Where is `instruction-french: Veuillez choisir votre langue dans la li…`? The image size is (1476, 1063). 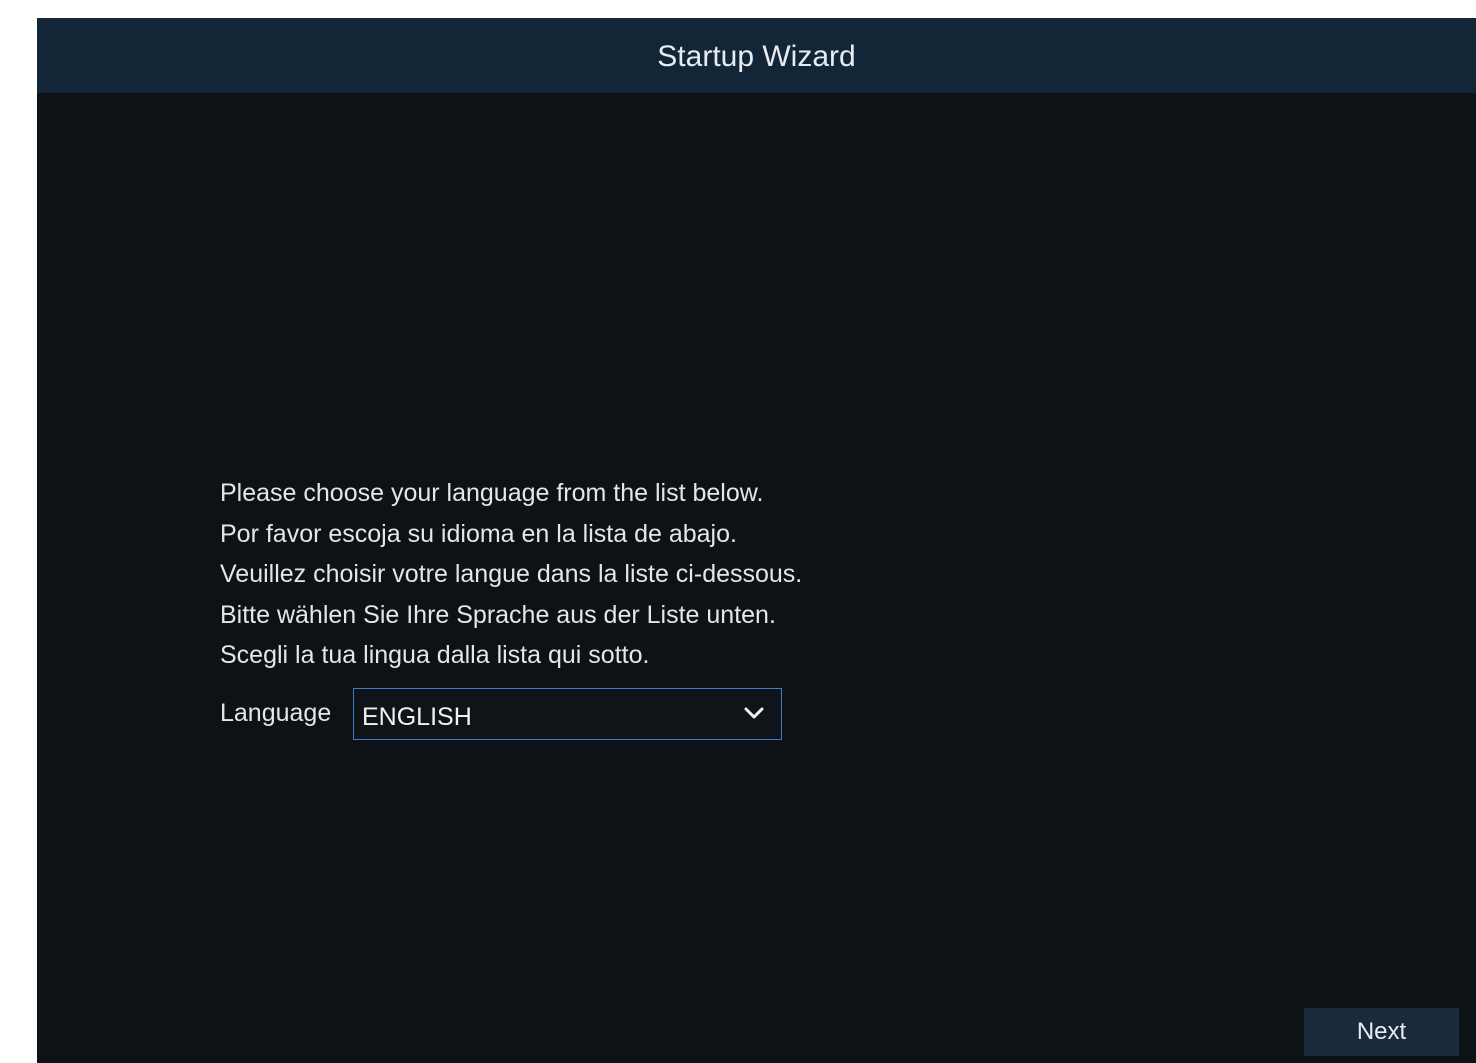
instruction-french: Veuillez choisir votre langue dans la li… is located at coordinates (511, 574).